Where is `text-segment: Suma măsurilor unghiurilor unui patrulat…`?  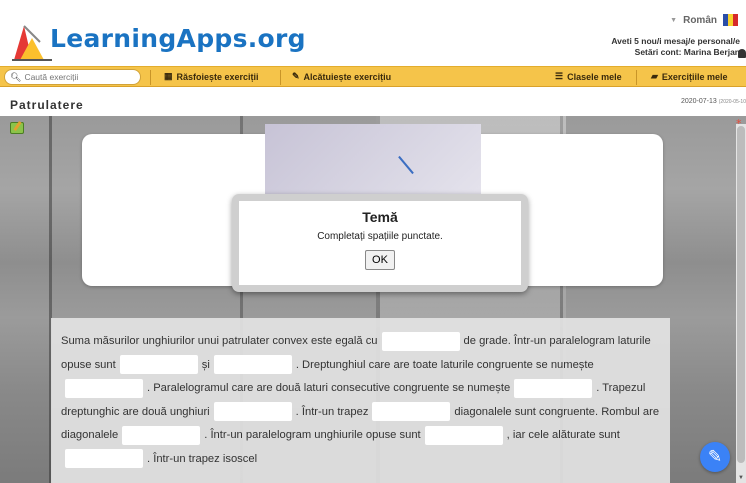 text-segment: Suma măsurilor unghiurilor unui patrulat… is located at coordinates (219, 341).